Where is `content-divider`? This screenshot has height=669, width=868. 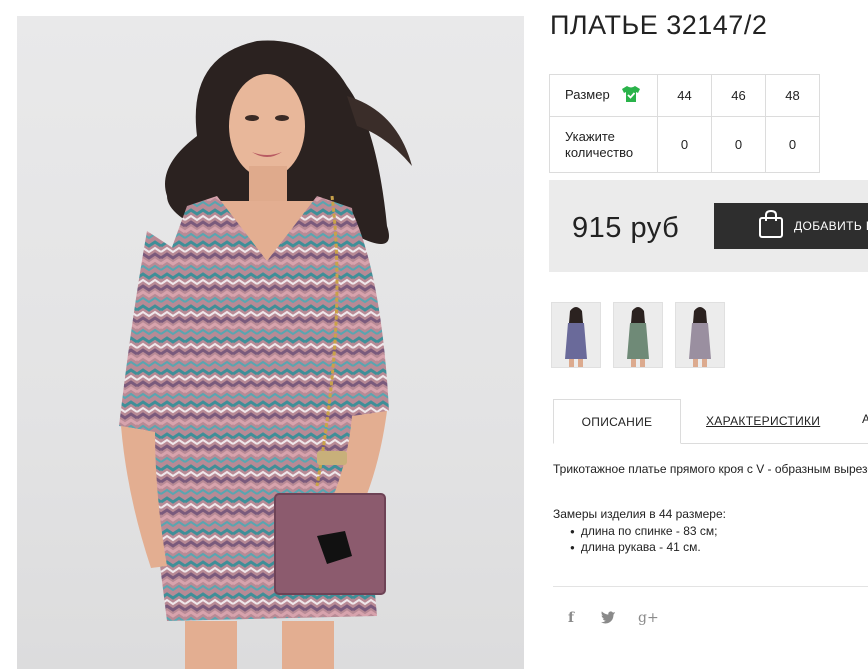 content-divider is located at coordinates (710, 586).